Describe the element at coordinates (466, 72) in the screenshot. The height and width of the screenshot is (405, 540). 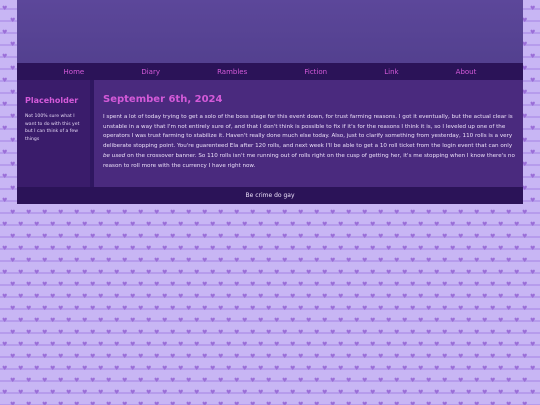
I see `nav-about-link: About` at that location.